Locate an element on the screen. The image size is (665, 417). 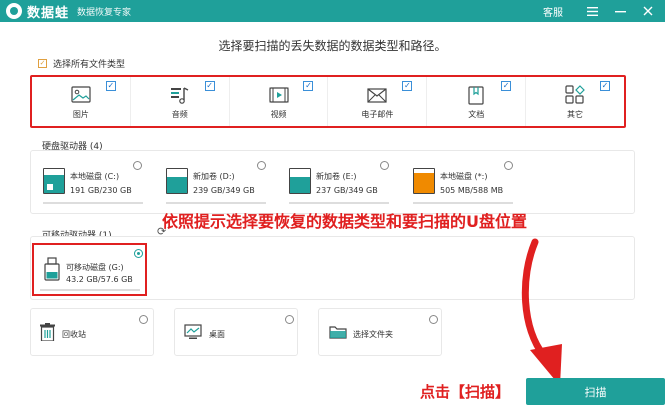
email-type-checkbox: ✓ is located at coordinates (407, 86).